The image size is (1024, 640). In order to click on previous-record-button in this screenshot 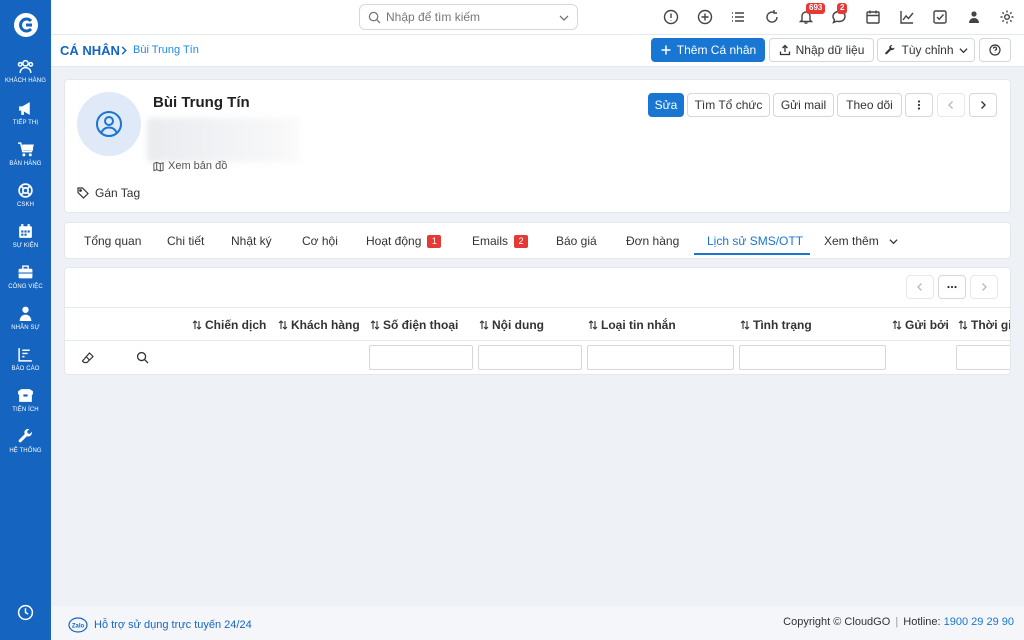, I will do `click(951, 105)`.